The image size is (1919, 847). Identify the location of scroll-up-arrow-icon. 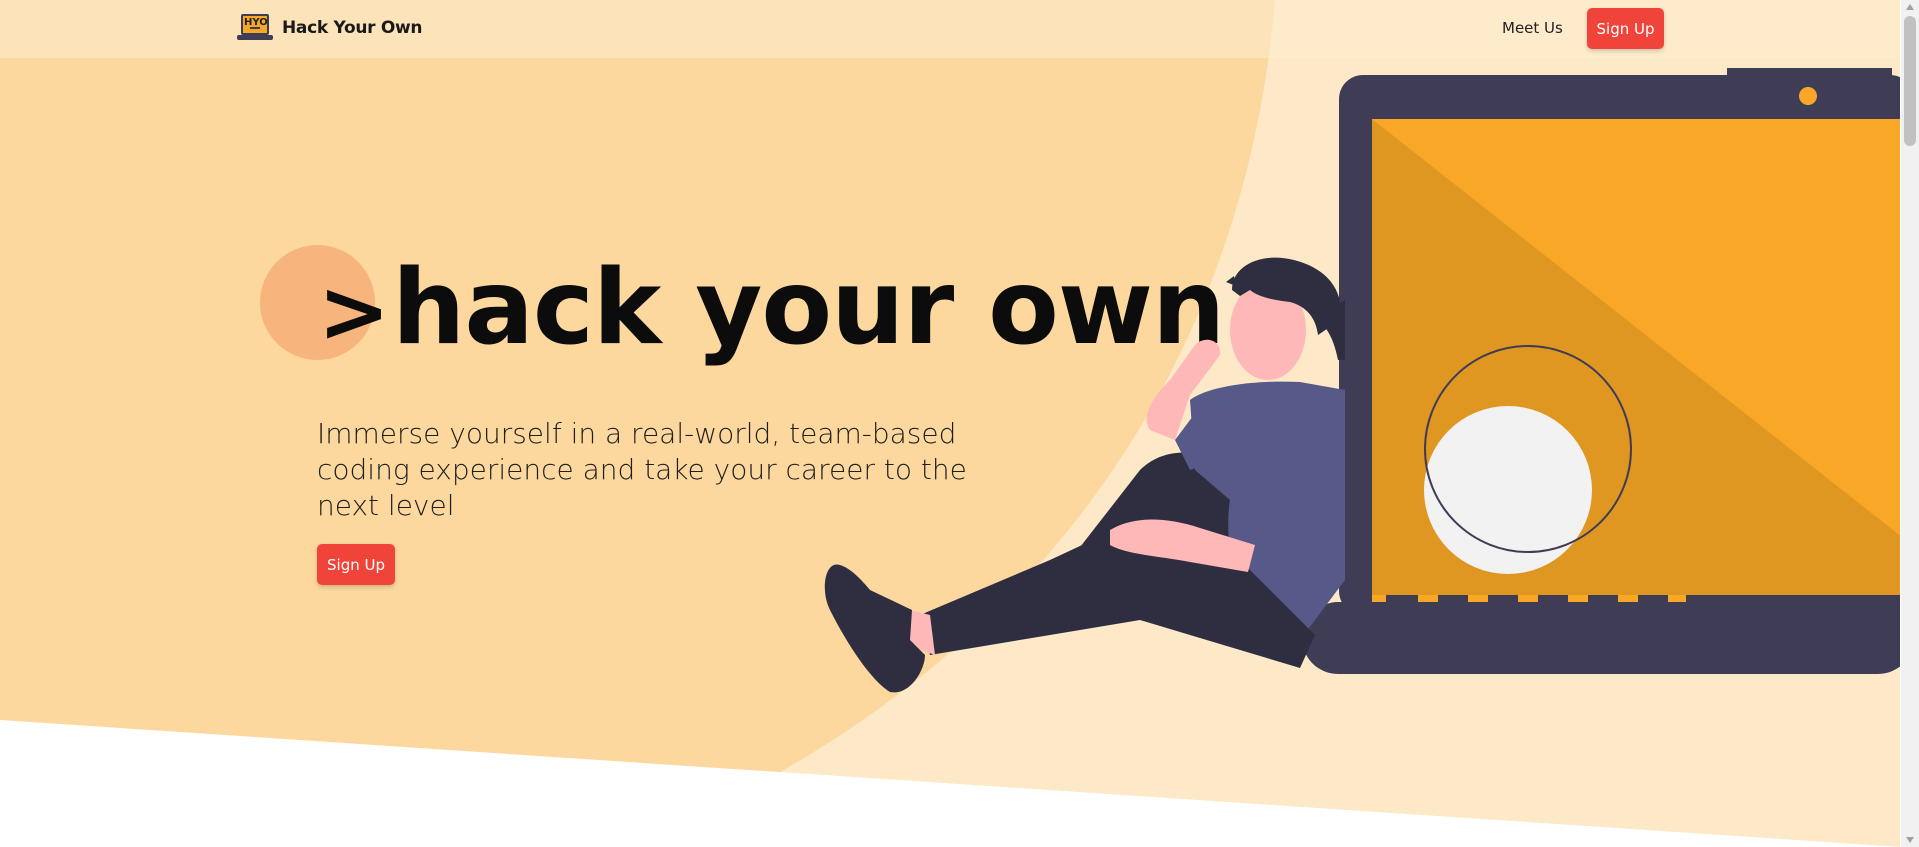
(1910, 7).